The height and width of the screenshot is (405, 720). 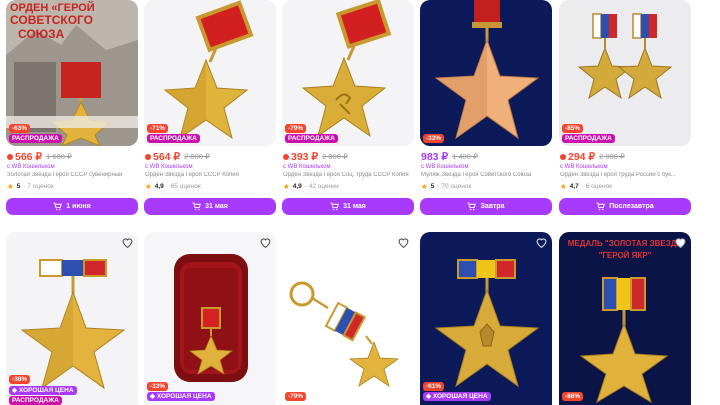 I want to click on product-title: Муляж Звезда Героя Советского Союза, so click(x=487, y=175).